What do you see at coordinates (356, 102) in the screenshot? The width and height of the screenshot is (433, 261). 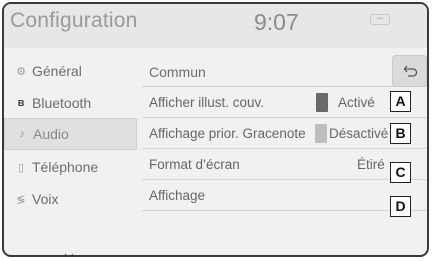 I see `row-value: Activé` at bounding box center [356, 102].